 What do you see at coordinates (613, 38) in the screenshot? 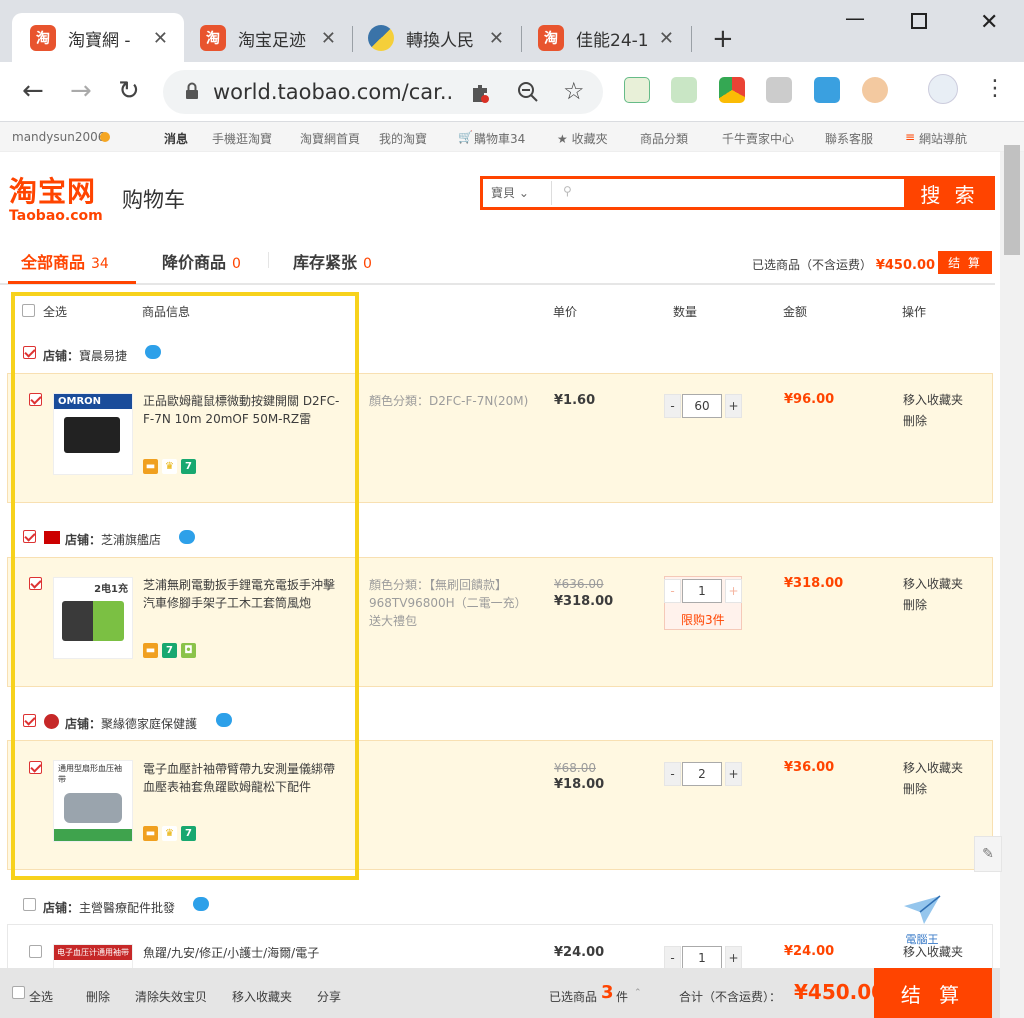
I see `browser-tab-4: 淘 佳能24-1 ✕` at bounding box center [613, 38].